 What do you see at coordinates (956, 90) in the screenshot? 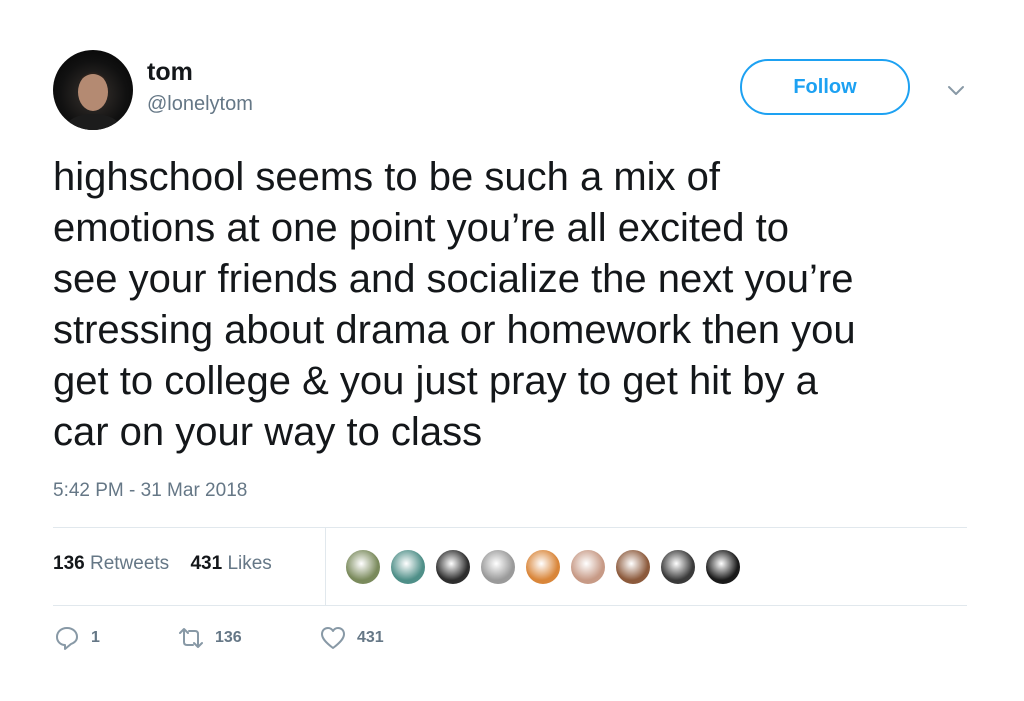
I see `caret-down-icon` at bounding box center [956, 90].